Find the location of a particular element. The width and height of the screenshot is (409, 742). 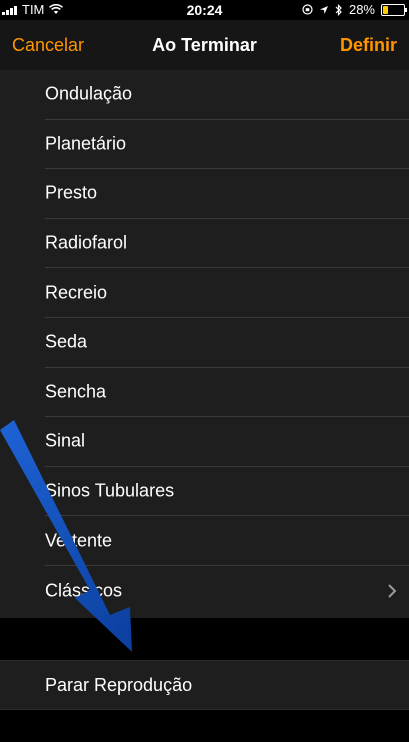

annotation-arrow is located at coordinates (66, 536).